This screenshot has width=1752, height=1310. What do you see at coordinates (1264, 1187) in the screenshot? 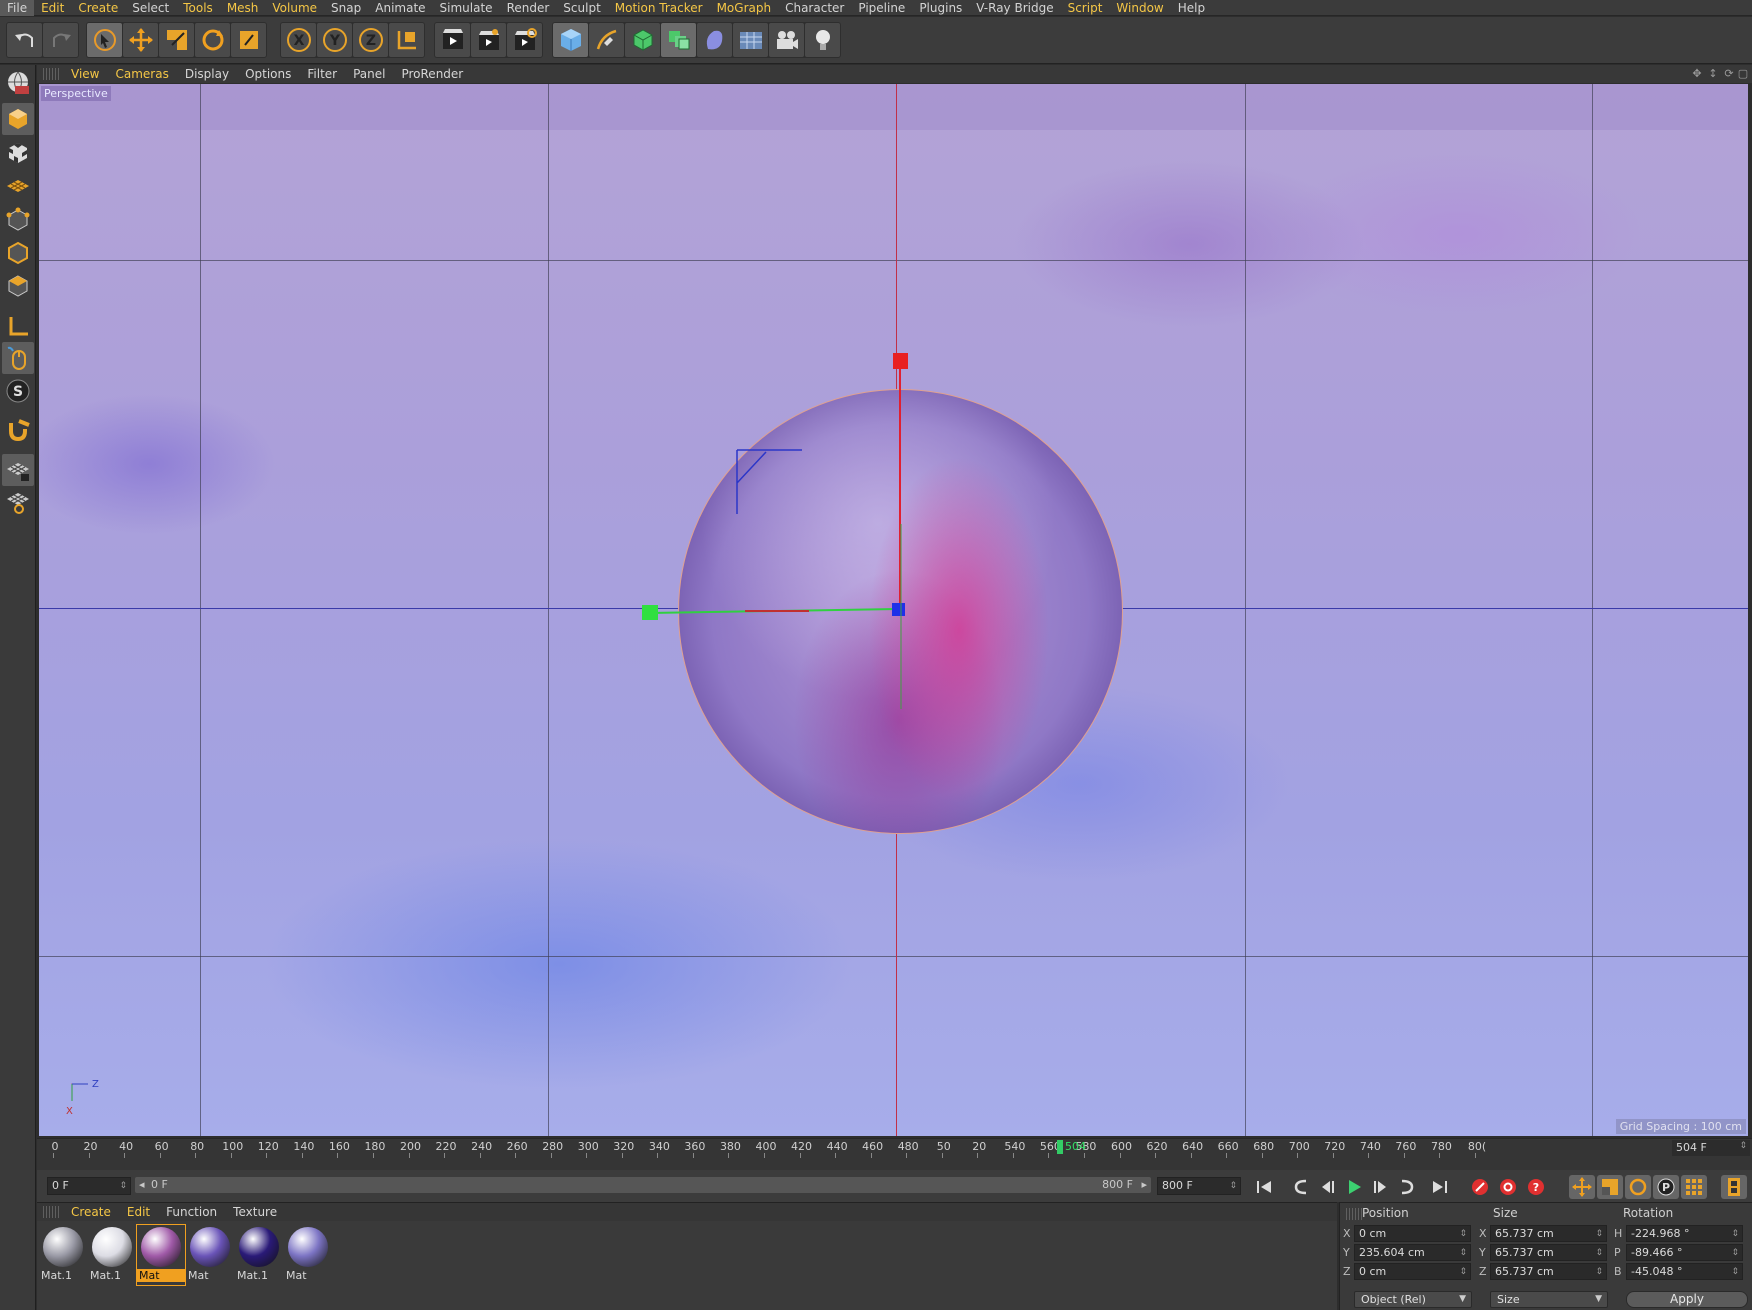
I see `go-to-start-button` at bounding box center [1264, 1187].